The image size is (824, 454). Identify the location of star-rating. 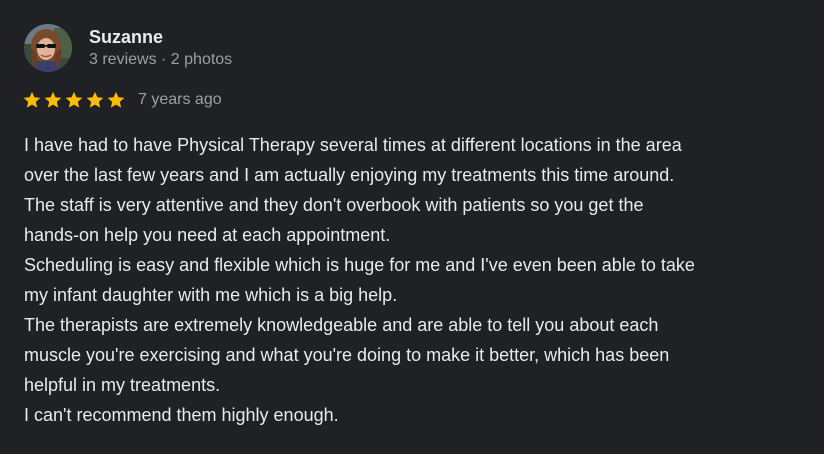
(74, 100).